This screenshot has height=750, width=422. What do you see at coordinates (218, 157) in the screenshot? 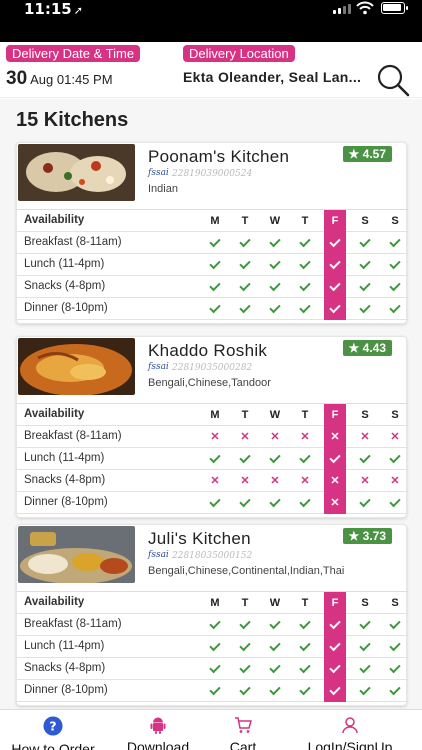
I see `kitchen-name: Poonam's Kitchen` at bounding box center [218, 157].